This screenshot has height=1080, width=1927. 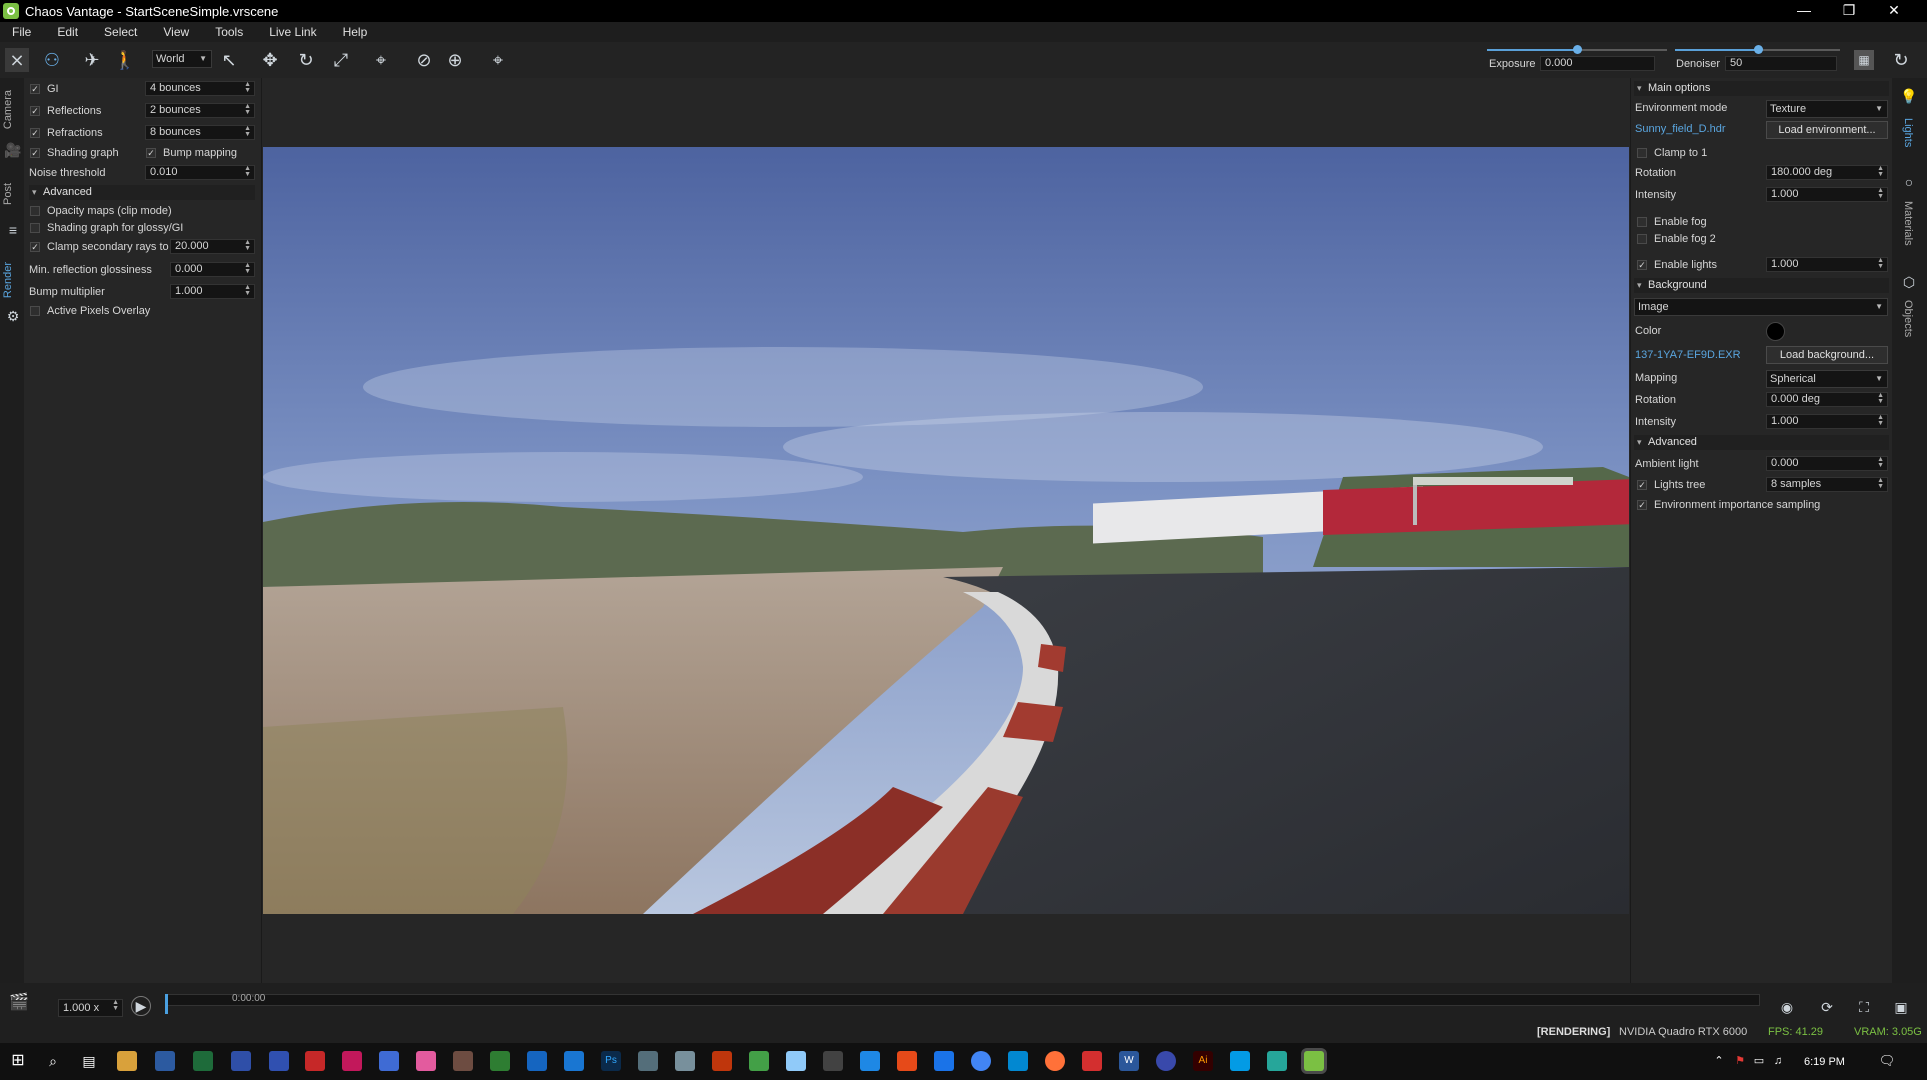 What do you see at coordinates (1908, 318) in the screenshot?
I see `tab-objects: Objects` at bounding box center [1908, 318].